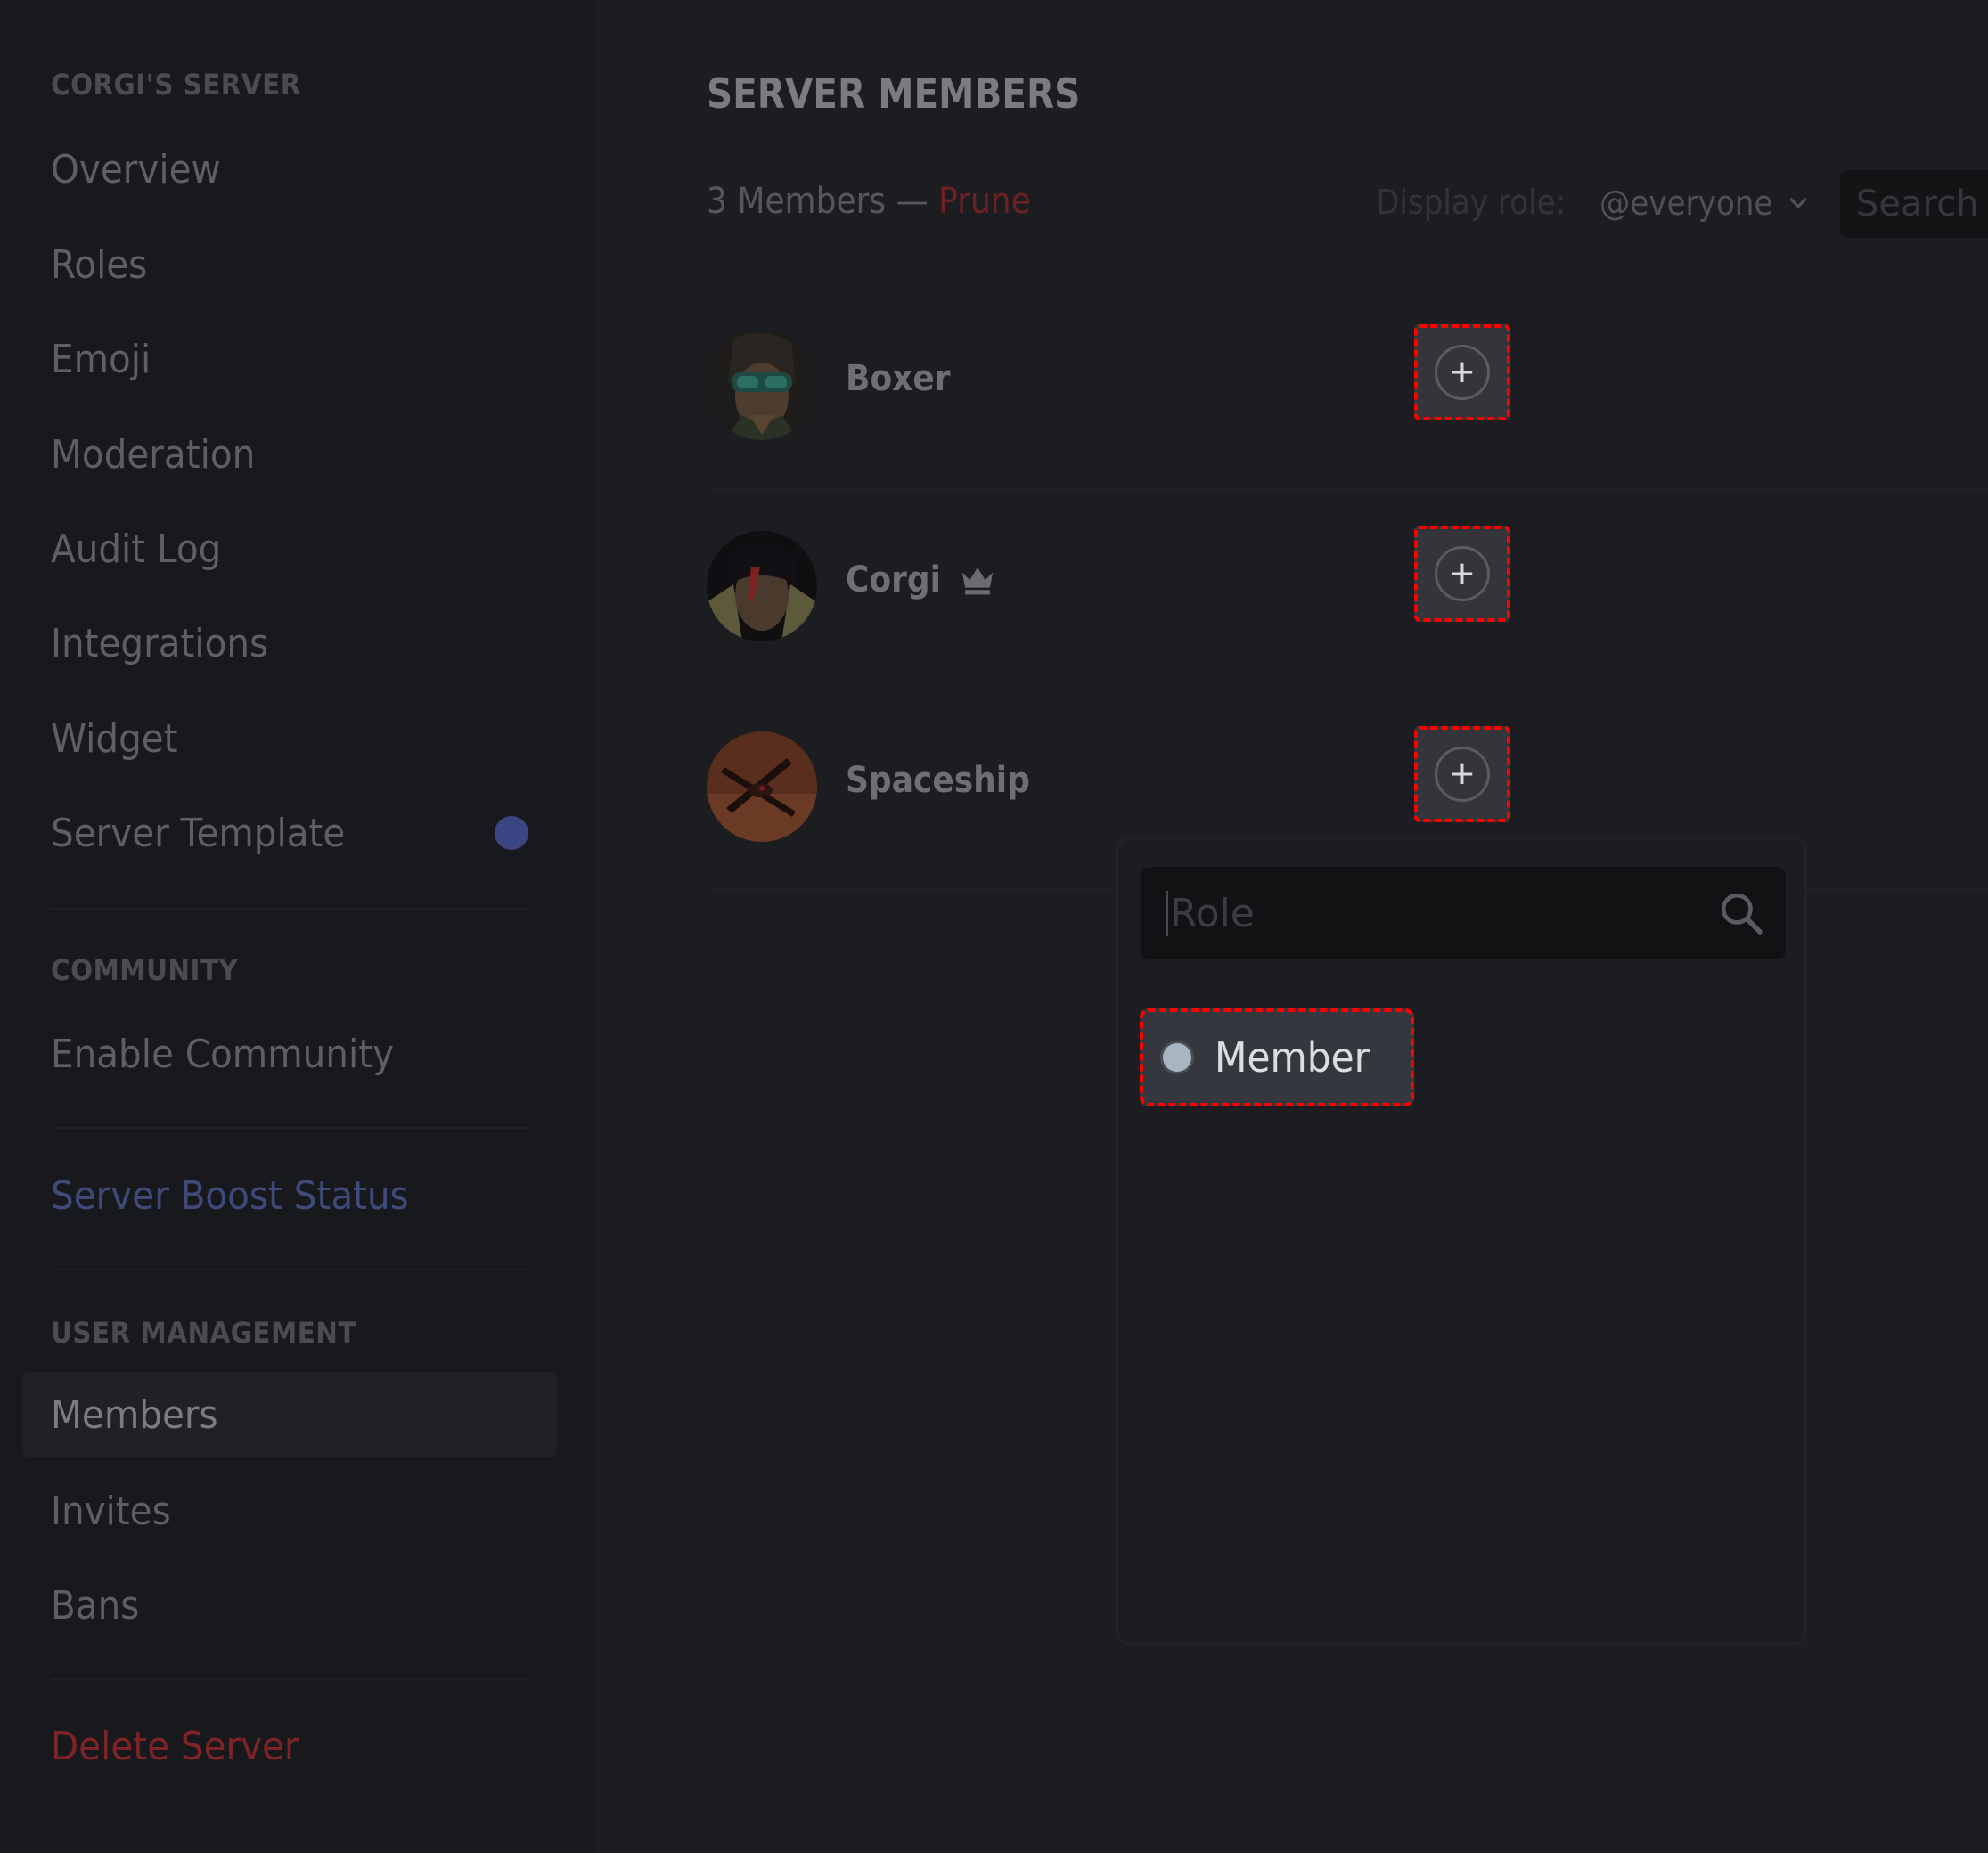 This screenshot has width=1988, height=1853. I want to click on role-search-input, so click(1441, 913).